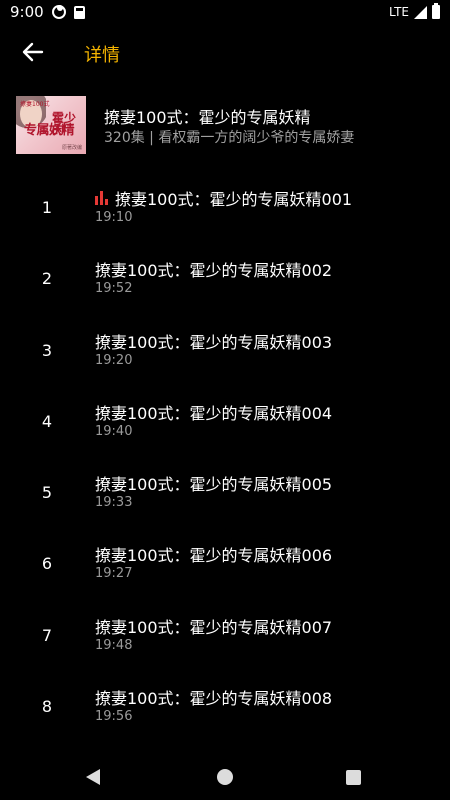 The height and width of the screenshot is (800, 450). Describe the element at coordinates (47, 421) in the screenshot. I see `episode-number: 4` at that location.